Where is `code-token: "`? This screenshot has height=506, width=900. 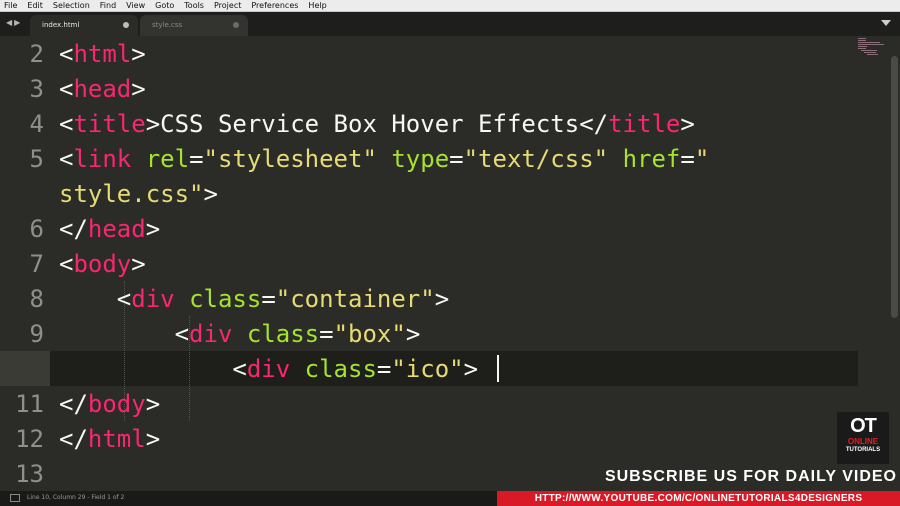 code-token: " is located at coordinates (702, 159).